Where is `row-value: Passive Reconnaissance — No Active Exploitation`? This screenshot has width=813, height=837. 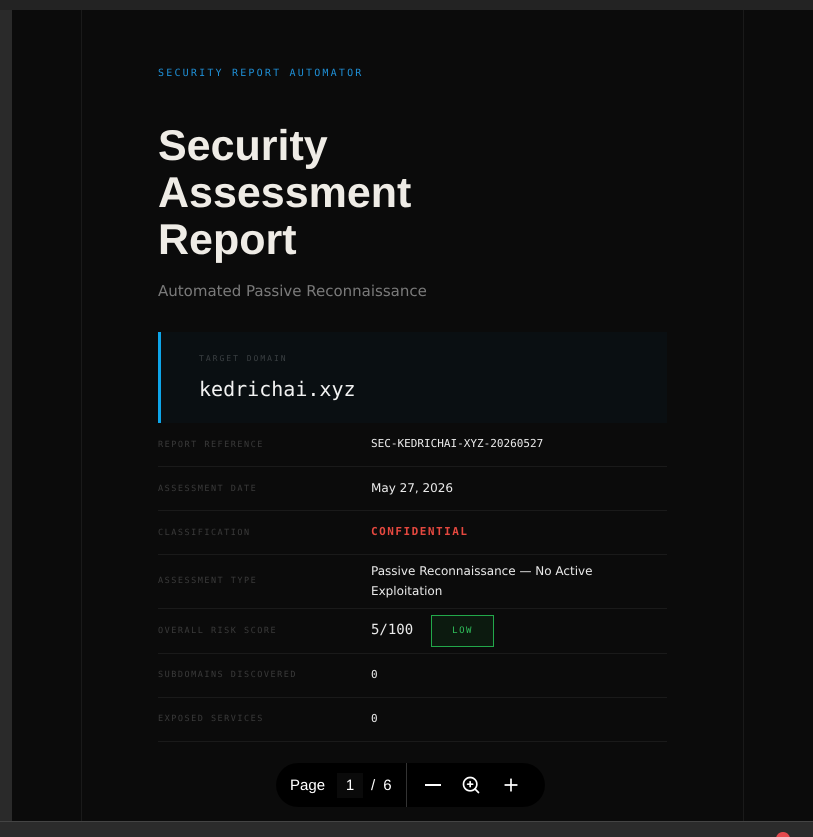 row-value: Passive Reconnaissance — No Active Exploitation is located at coordinates (482, 581).